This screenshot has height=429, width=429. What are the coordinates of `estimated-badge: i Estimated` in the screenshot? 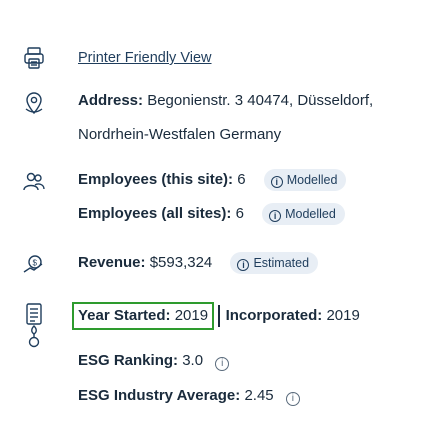 It's located at (274, 263).